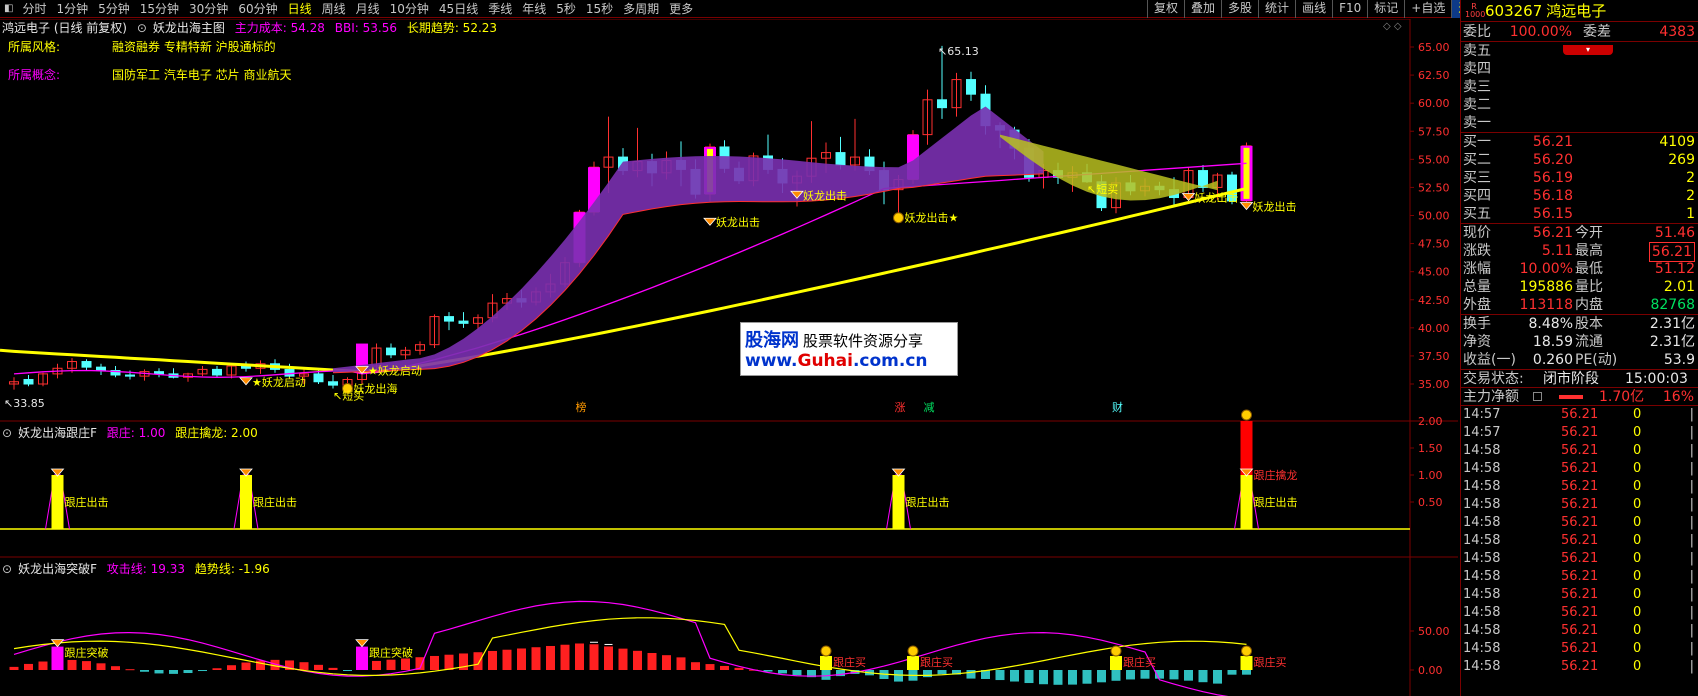 The width and height of the screenshot is (1698, 696). Describe the element at coordinates (1246, 415) in the screenshot. I see `panel2-money-bag-icon` at that location.